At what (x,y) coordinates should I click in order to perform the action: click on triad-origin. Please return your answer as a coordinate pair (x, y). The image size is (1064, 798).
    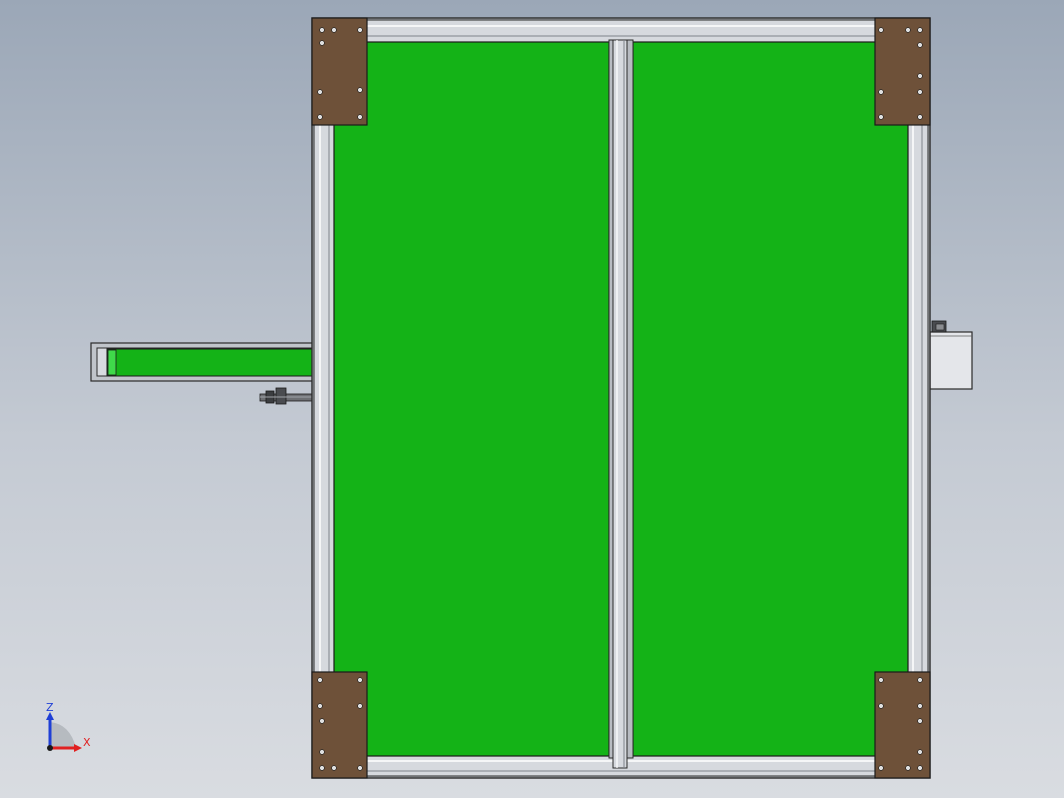
    Looking at the image, I should click on (50, 748).